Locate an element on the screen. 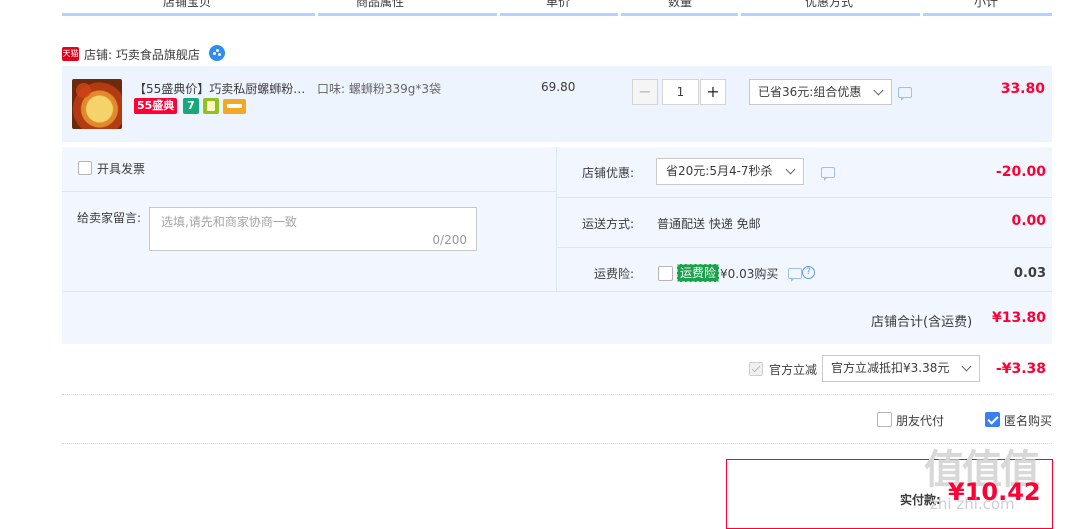  watermark-url: zhi zhi.com is located at coordinates (972, 504).